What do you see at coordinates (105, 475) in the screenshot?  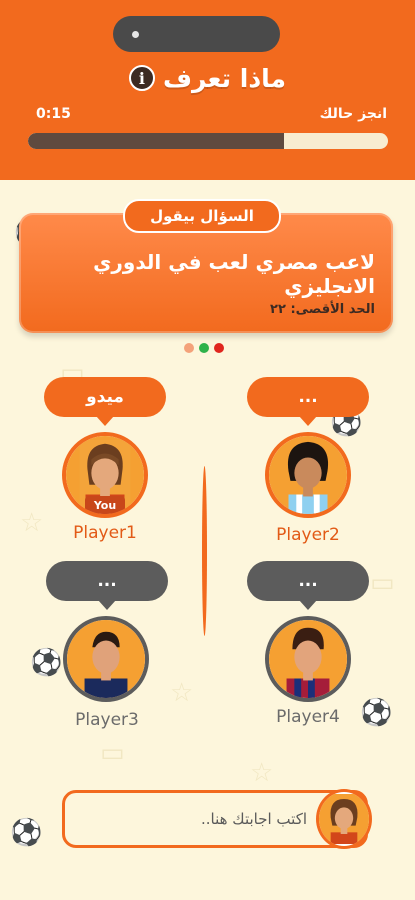 I see `player1-avatar: You` at bounding box center [105, 475].